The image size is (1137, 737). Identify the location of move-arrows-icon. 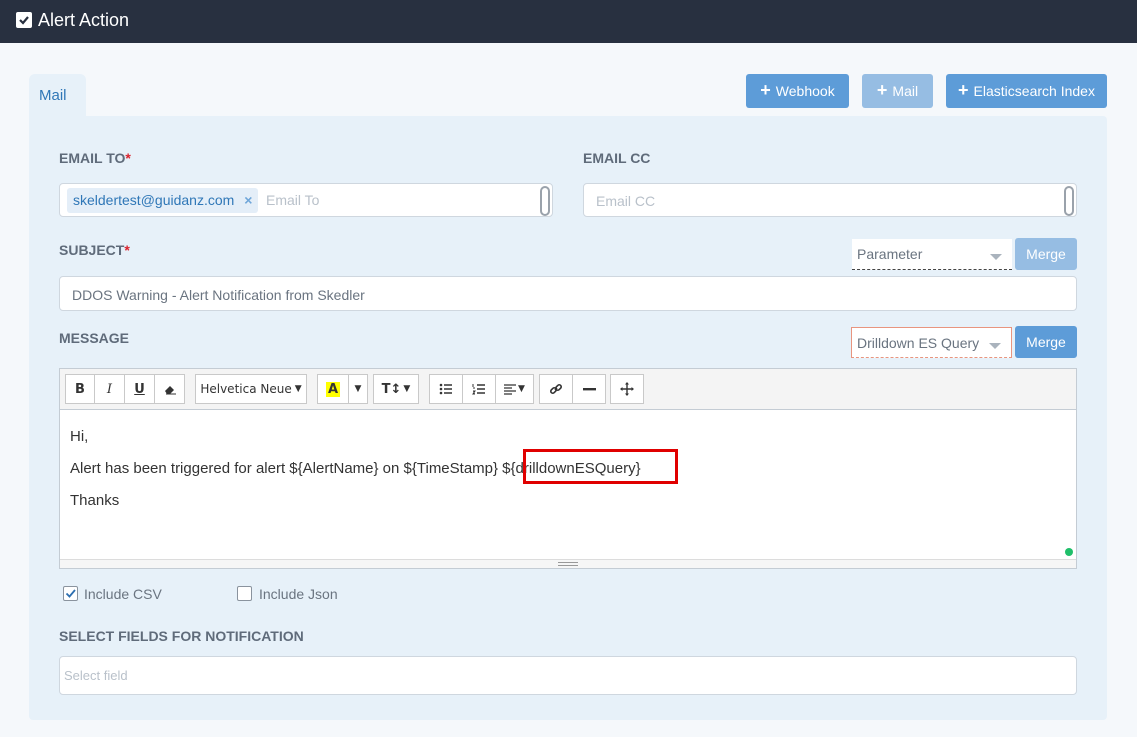
(627, 389).